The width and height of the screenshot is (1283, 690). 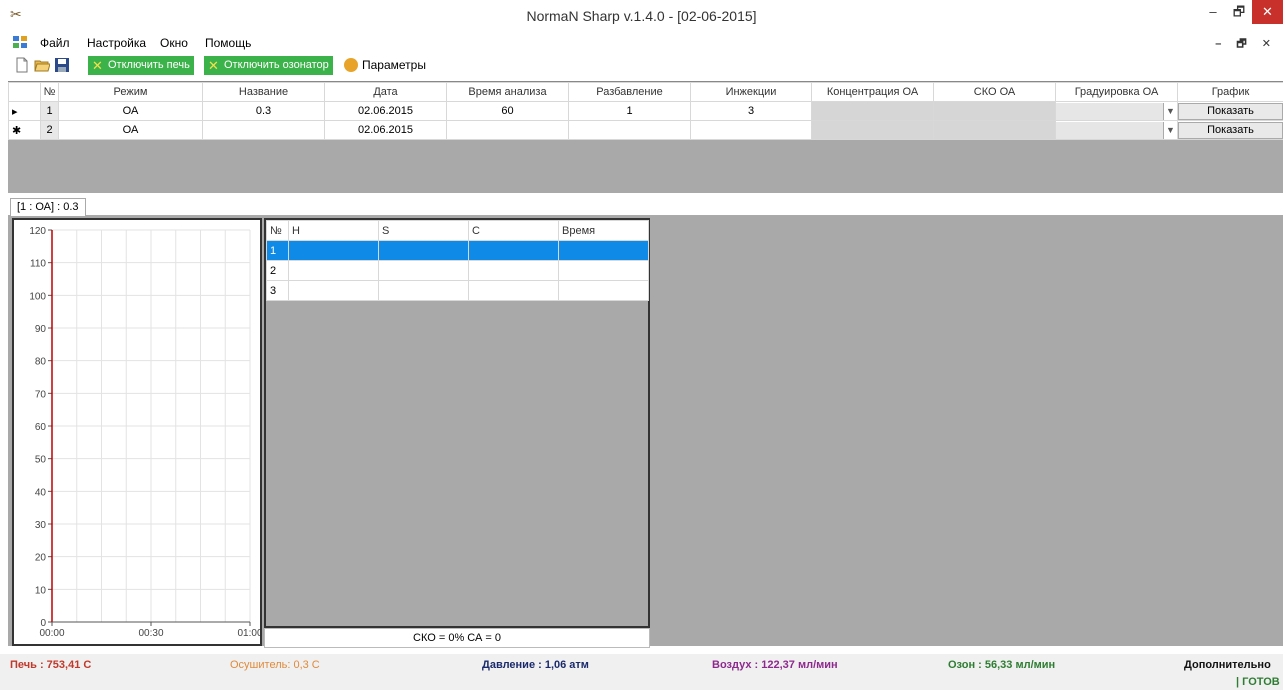 What do you see at coordinates (751, 130) in the screenshot?
I see `cell-injections` at bounding box center [751, 130].